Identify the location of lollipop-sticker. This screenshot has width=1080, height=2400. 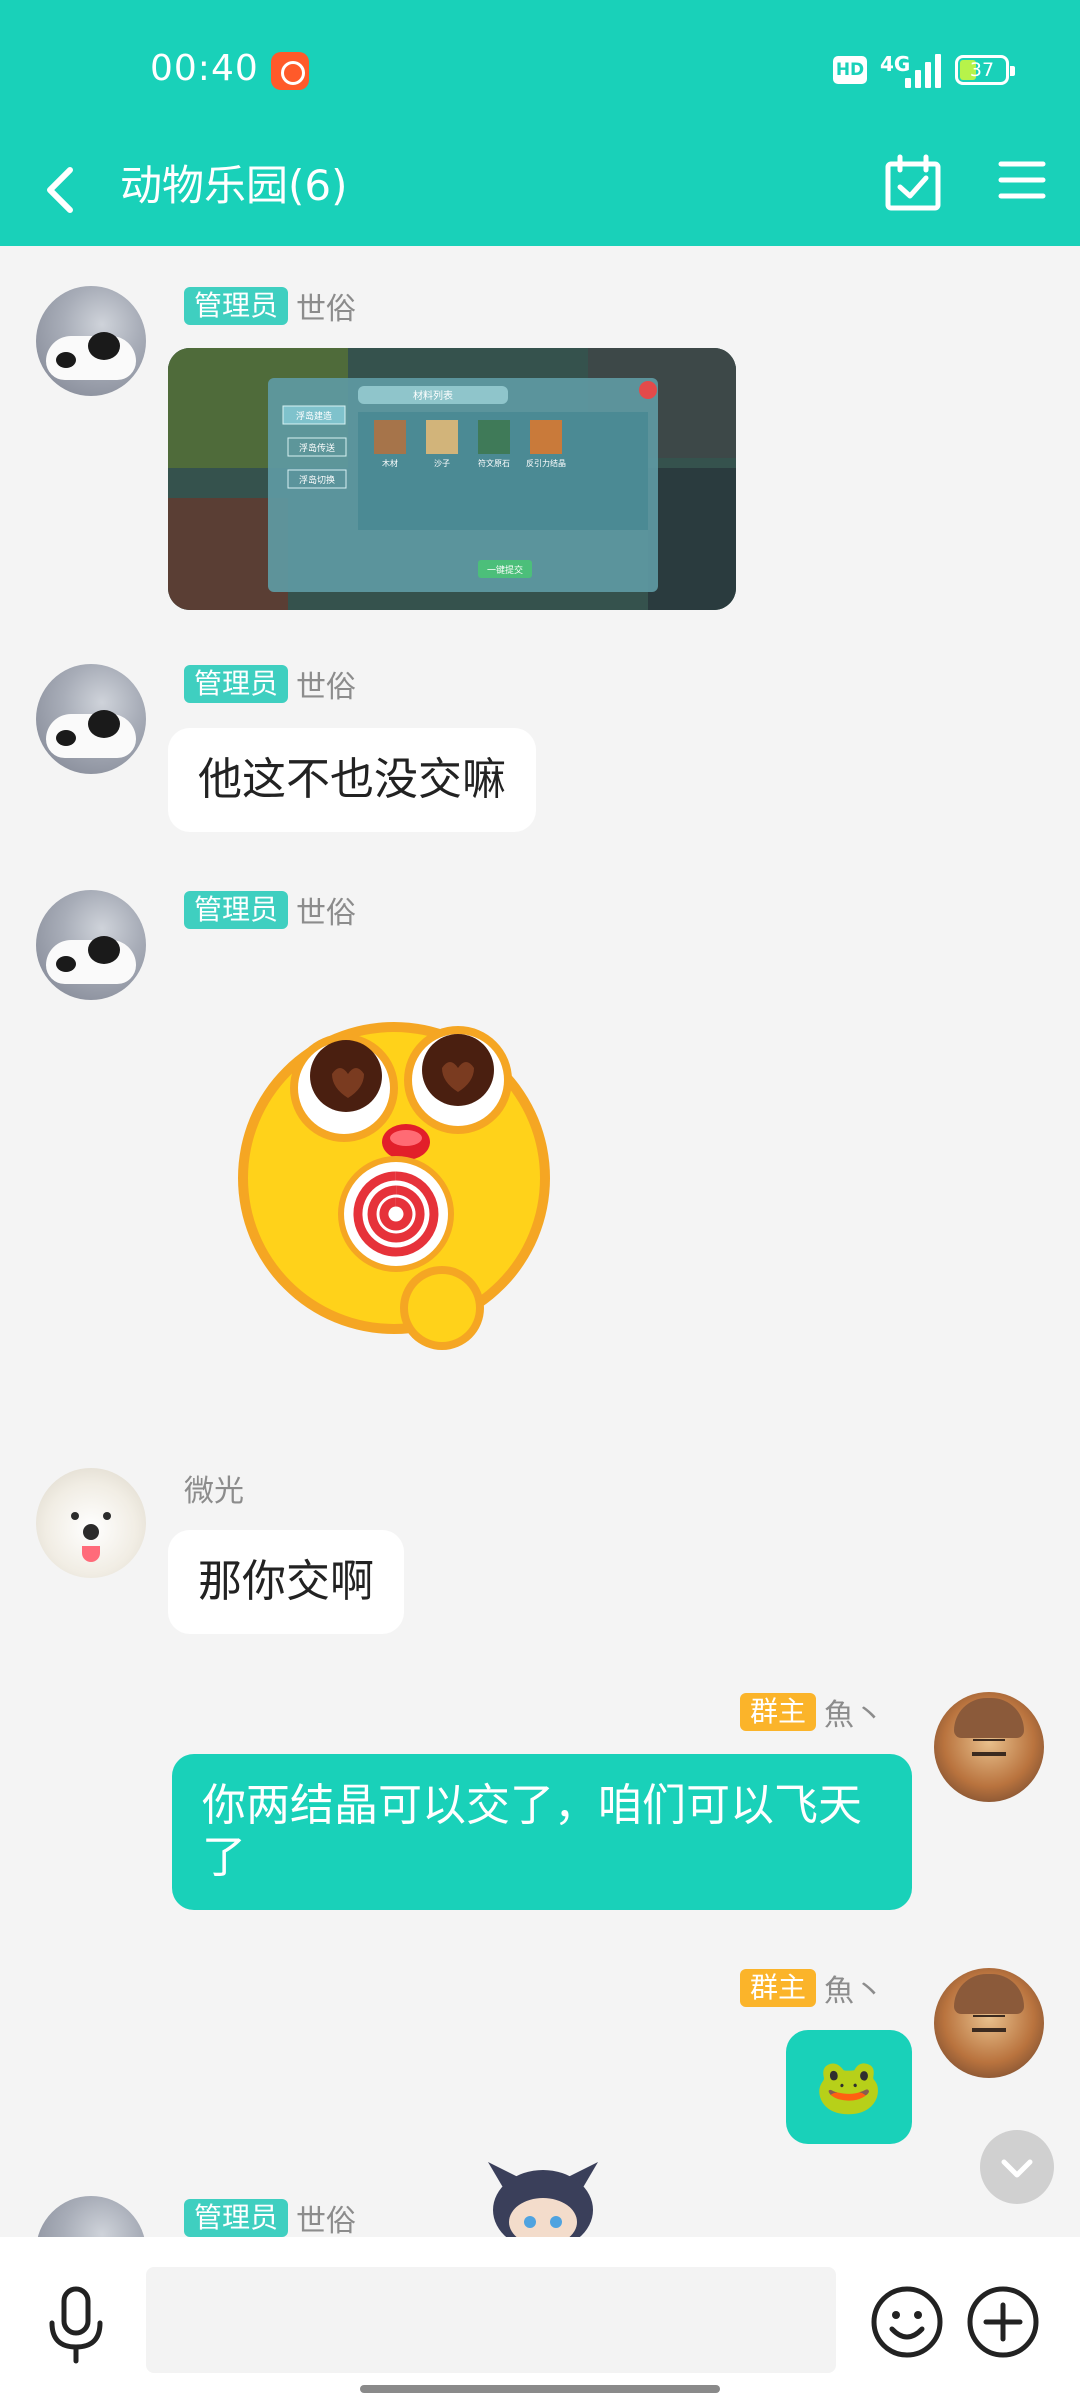
(396, 1186).